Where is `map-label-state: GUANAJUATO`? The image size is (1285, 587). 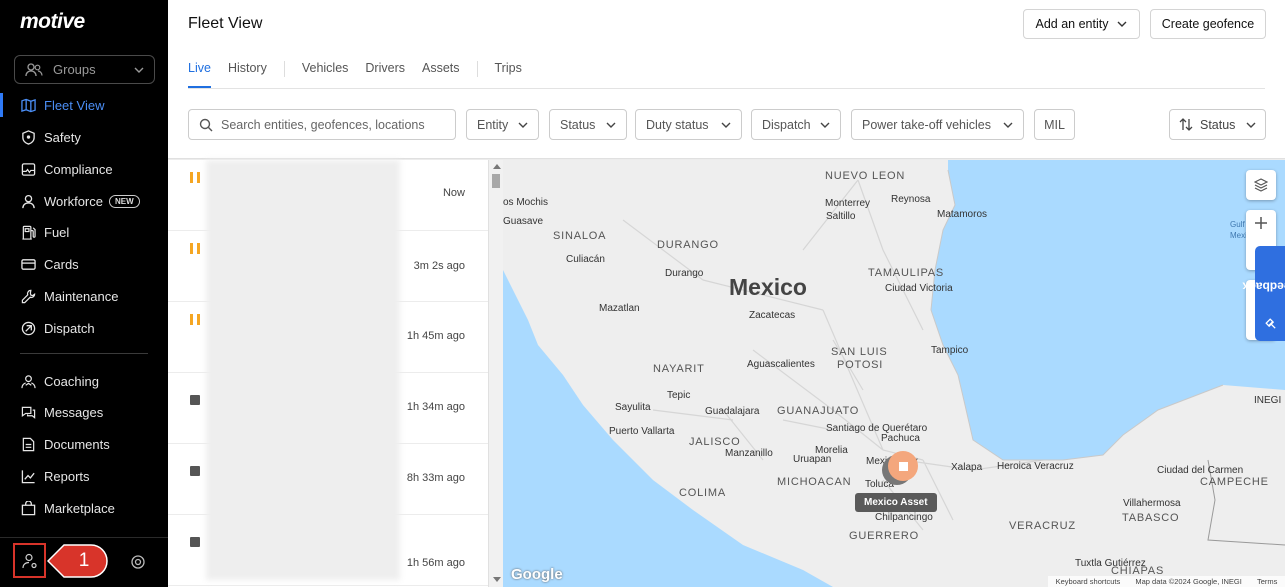 map-label-state: GUANAJUATO is located at coordinates (818, 411).